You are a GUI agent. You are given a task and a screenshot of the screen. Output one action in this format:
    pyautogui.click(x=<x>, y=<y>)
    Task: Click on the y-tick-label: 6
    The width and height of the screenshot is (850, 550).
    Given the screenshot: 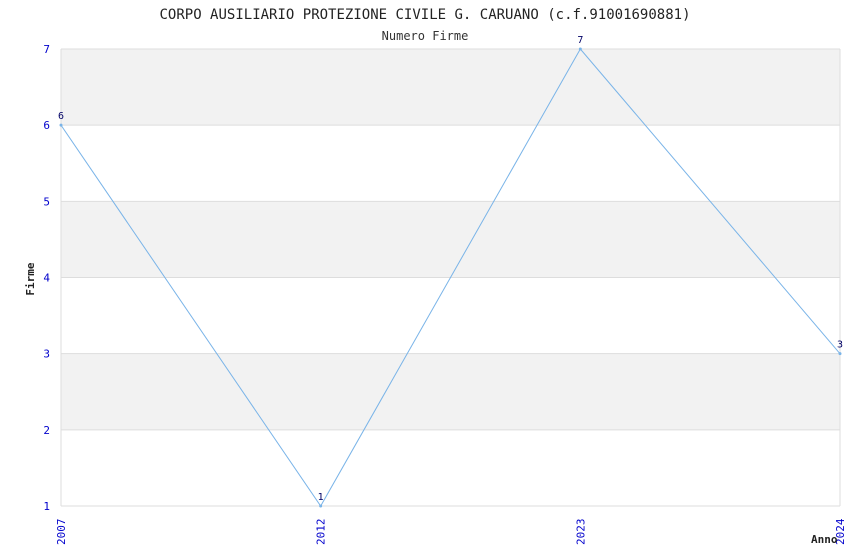 What is the action you would take?
    pyautogui.click(x=46, y=125)
    